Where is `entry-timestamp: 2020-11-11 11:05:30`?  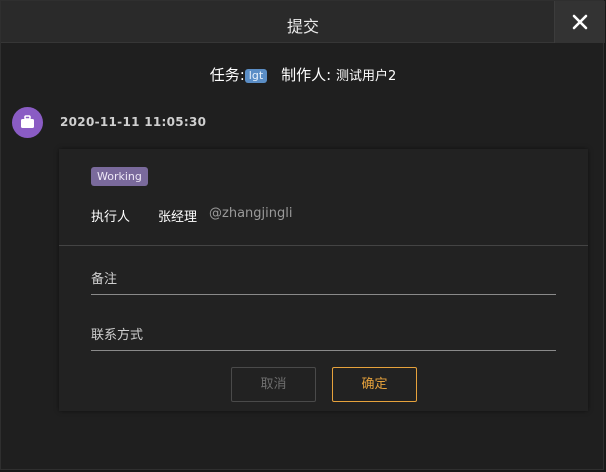 entry-timestamp: 2020-11-11 11:05:30 is located at coordinates (133, 122).